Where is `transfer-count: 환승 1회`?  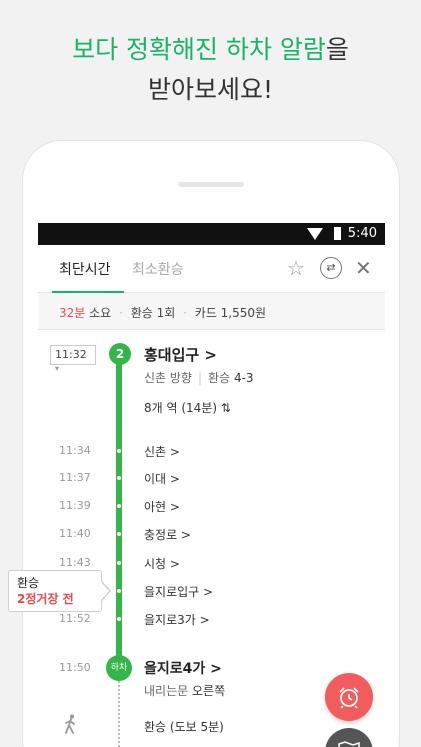
transfer-count: 환승 1회 is located at coordinates (153, 313).